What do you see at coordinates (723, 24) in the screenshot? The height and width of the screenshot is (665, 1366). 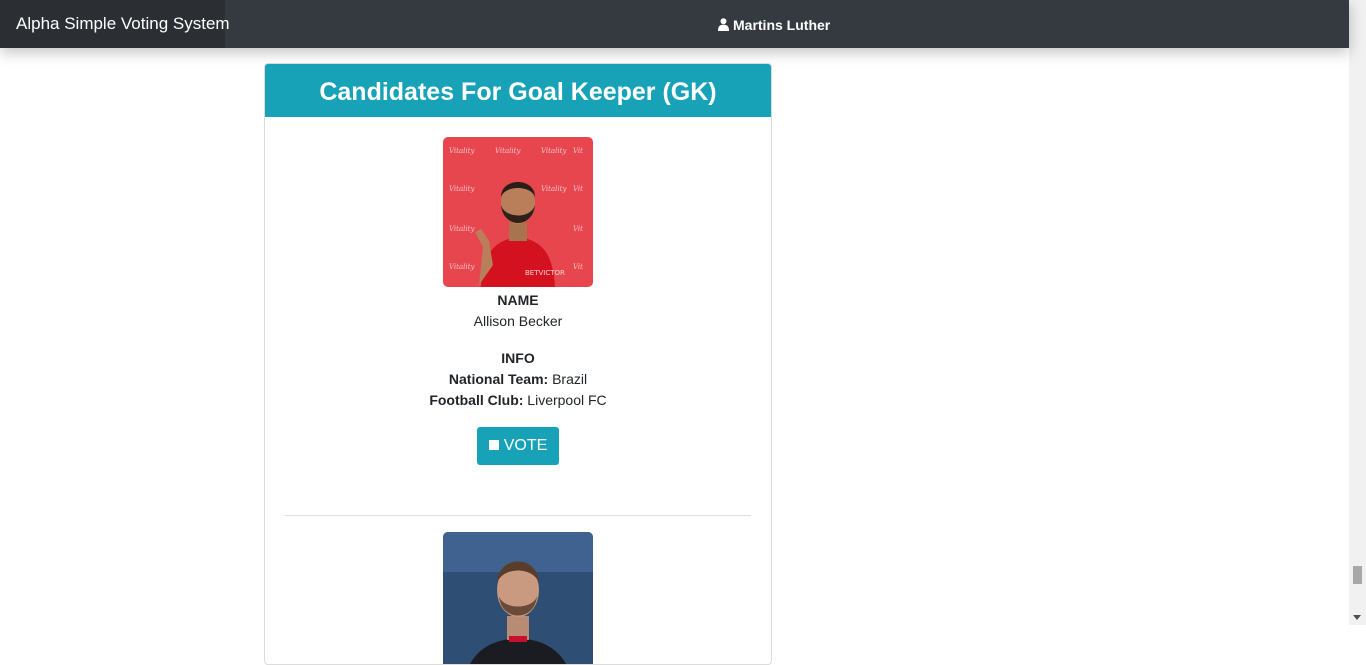 I see `user-icon` at bounding box center [723, 24].